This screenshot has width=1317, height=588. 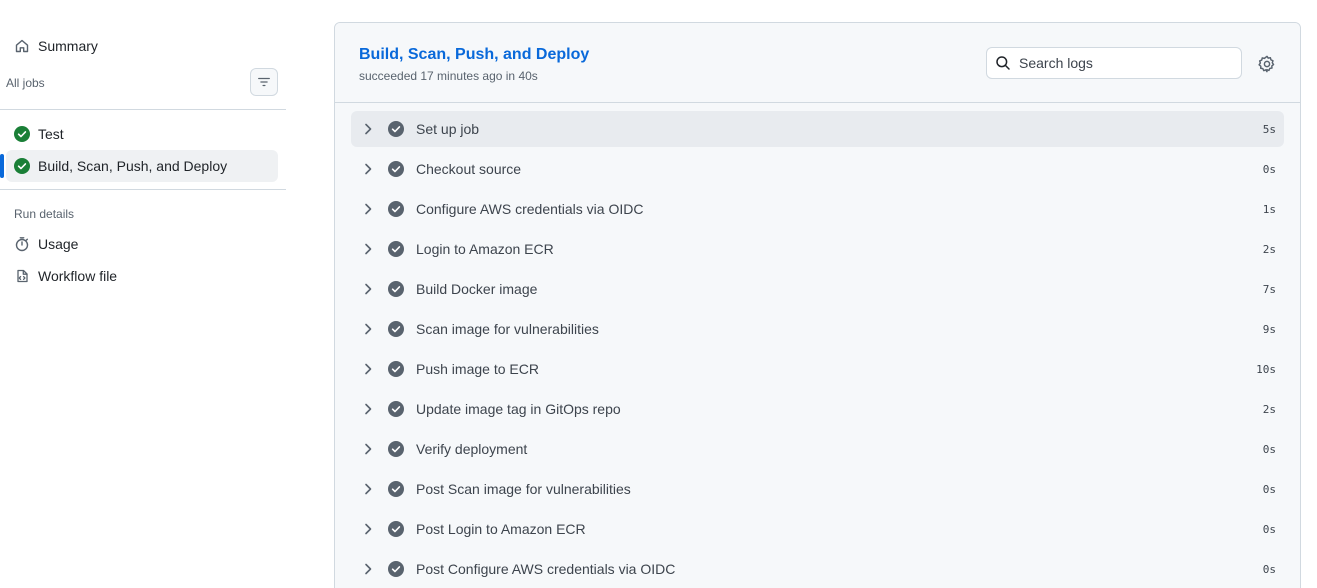 I want to click on sidebar-job-label: Build, Scan, Push, and Deploy, so click(x=133, y=166).